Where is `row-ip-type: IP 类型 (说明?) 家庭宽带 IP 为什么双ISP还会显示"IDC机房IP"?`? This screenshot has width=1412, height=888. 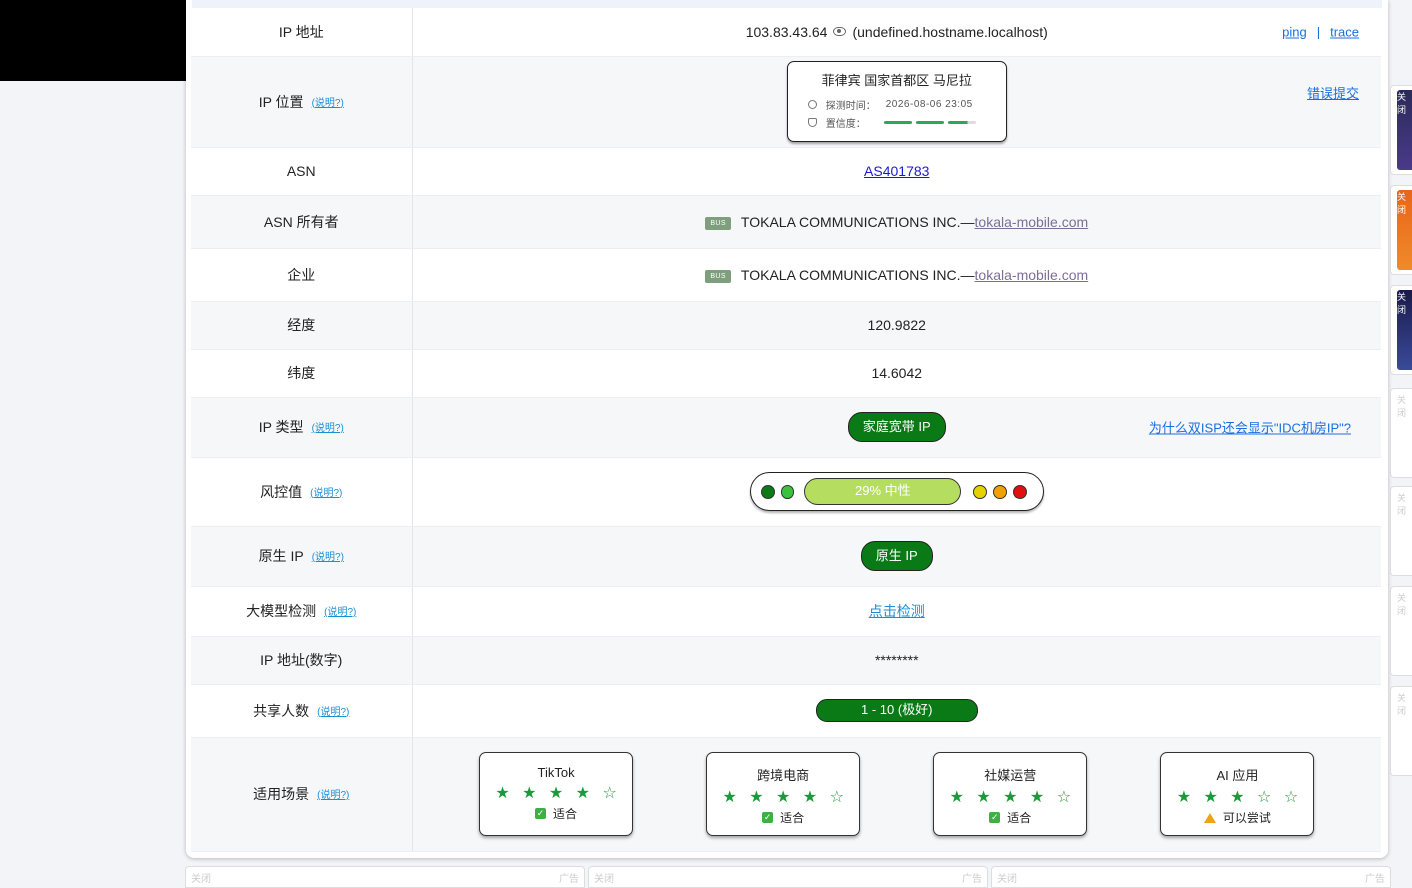
row-ip-type: IP 类型 (说明?) 家庭宽带 IP 为什么双ISP还会显示"IDC机房IP"? is located at coordinates (786, 427).